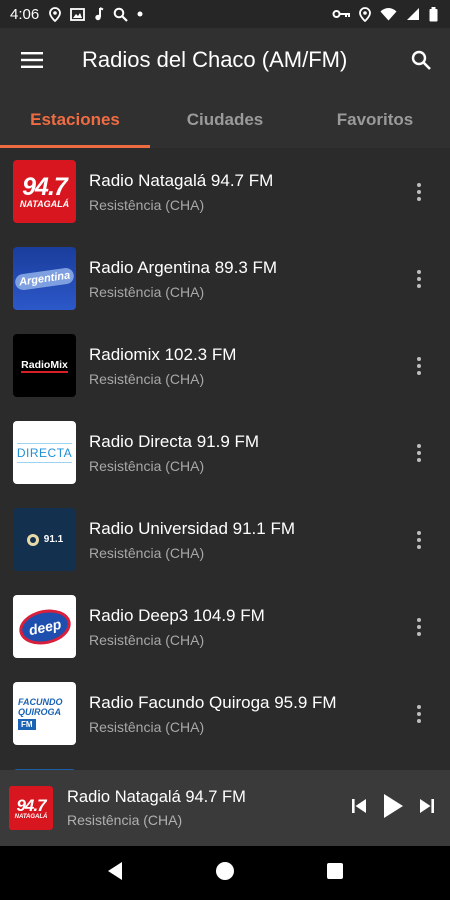 The height and width of the screenshot is (900, 450). What do you see at coordinates (433, 14) in the screenshot?
I see `battery-icon` at bounding box center [433, 14].